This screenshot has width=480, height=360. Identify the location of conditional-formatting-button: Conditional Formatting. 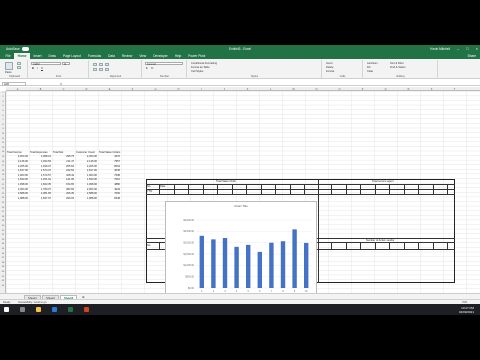
(206, 63).